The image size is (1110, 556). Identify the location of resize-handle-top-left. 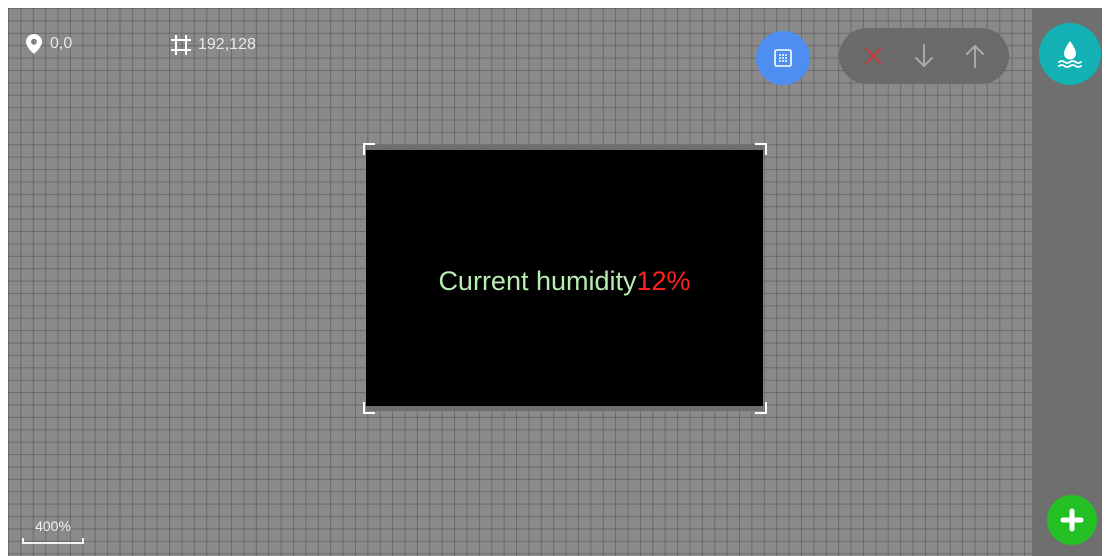
(369, 149).